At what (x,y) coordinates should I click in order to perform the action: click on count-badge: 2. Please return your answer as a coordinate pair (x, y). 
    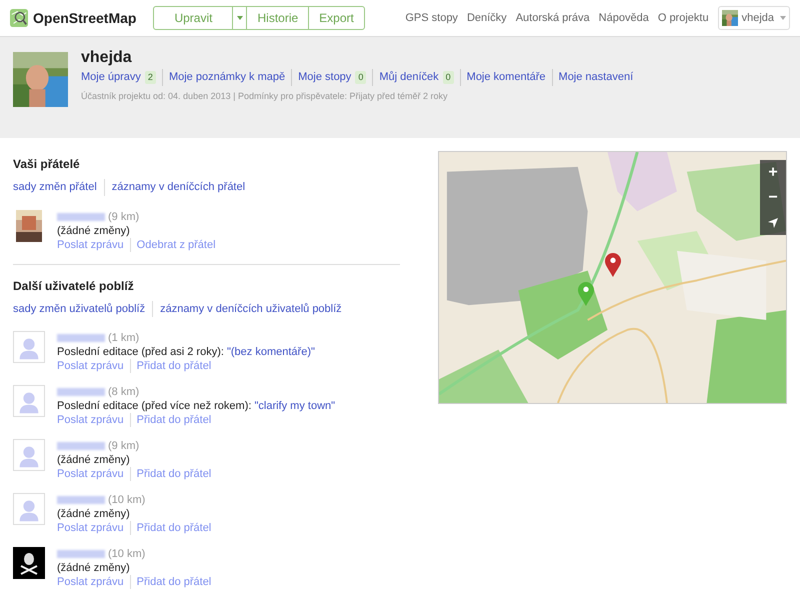
    Looking at the image, I should click on (150, 77).